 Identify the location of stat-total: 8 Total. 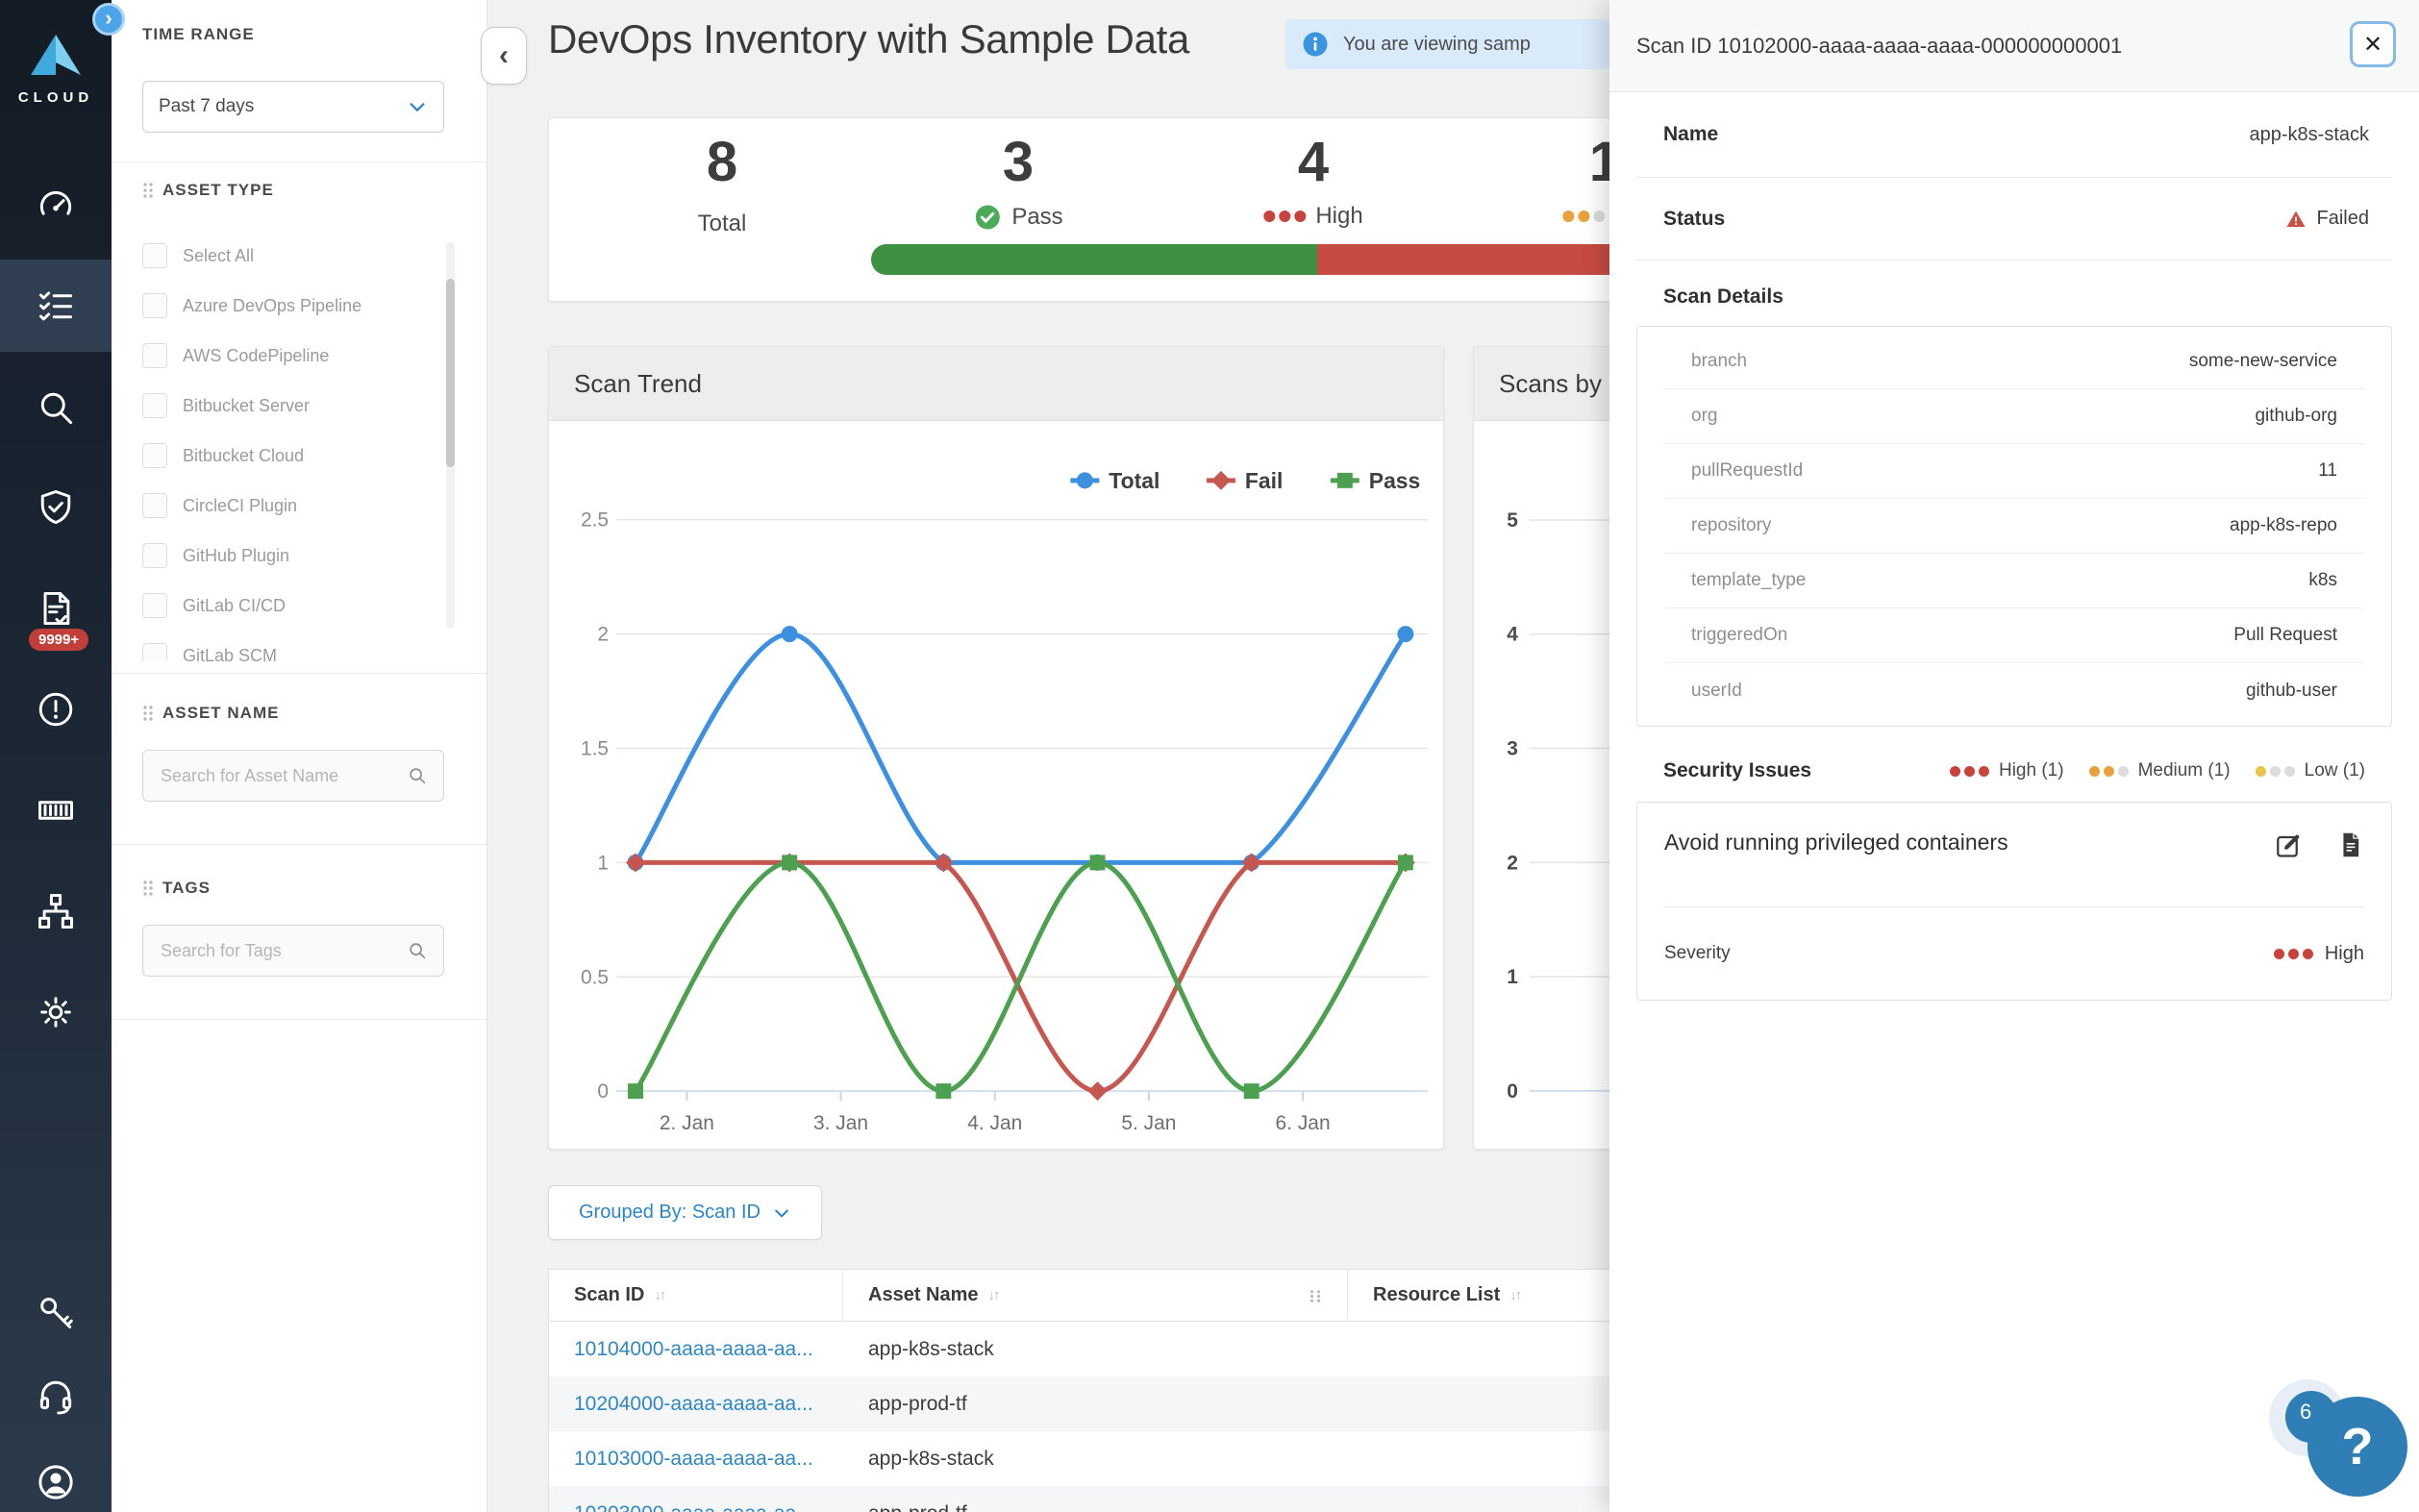
(722, 185).